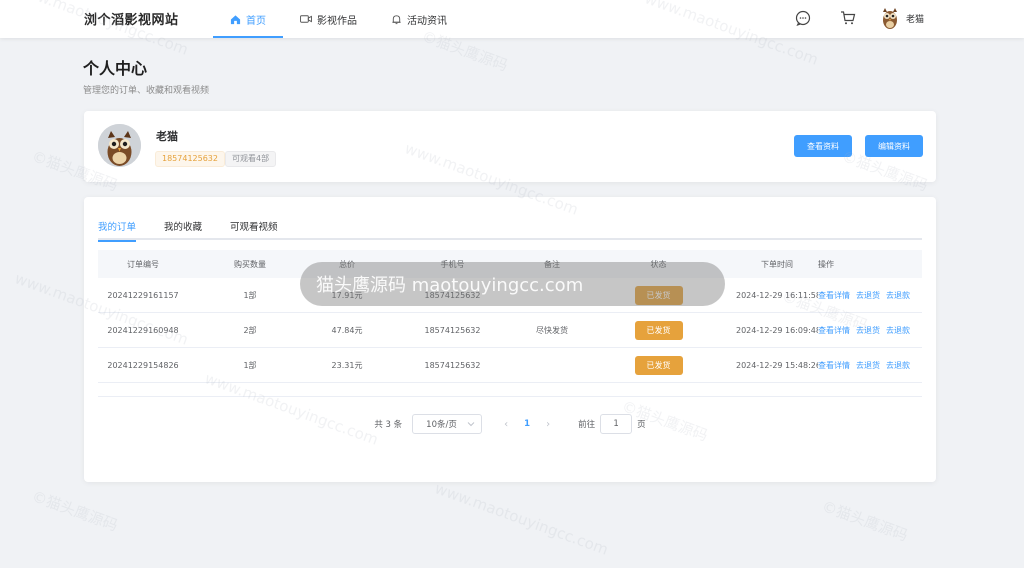  I want to click on page-size-value: 10条/页, so click(441, 425).